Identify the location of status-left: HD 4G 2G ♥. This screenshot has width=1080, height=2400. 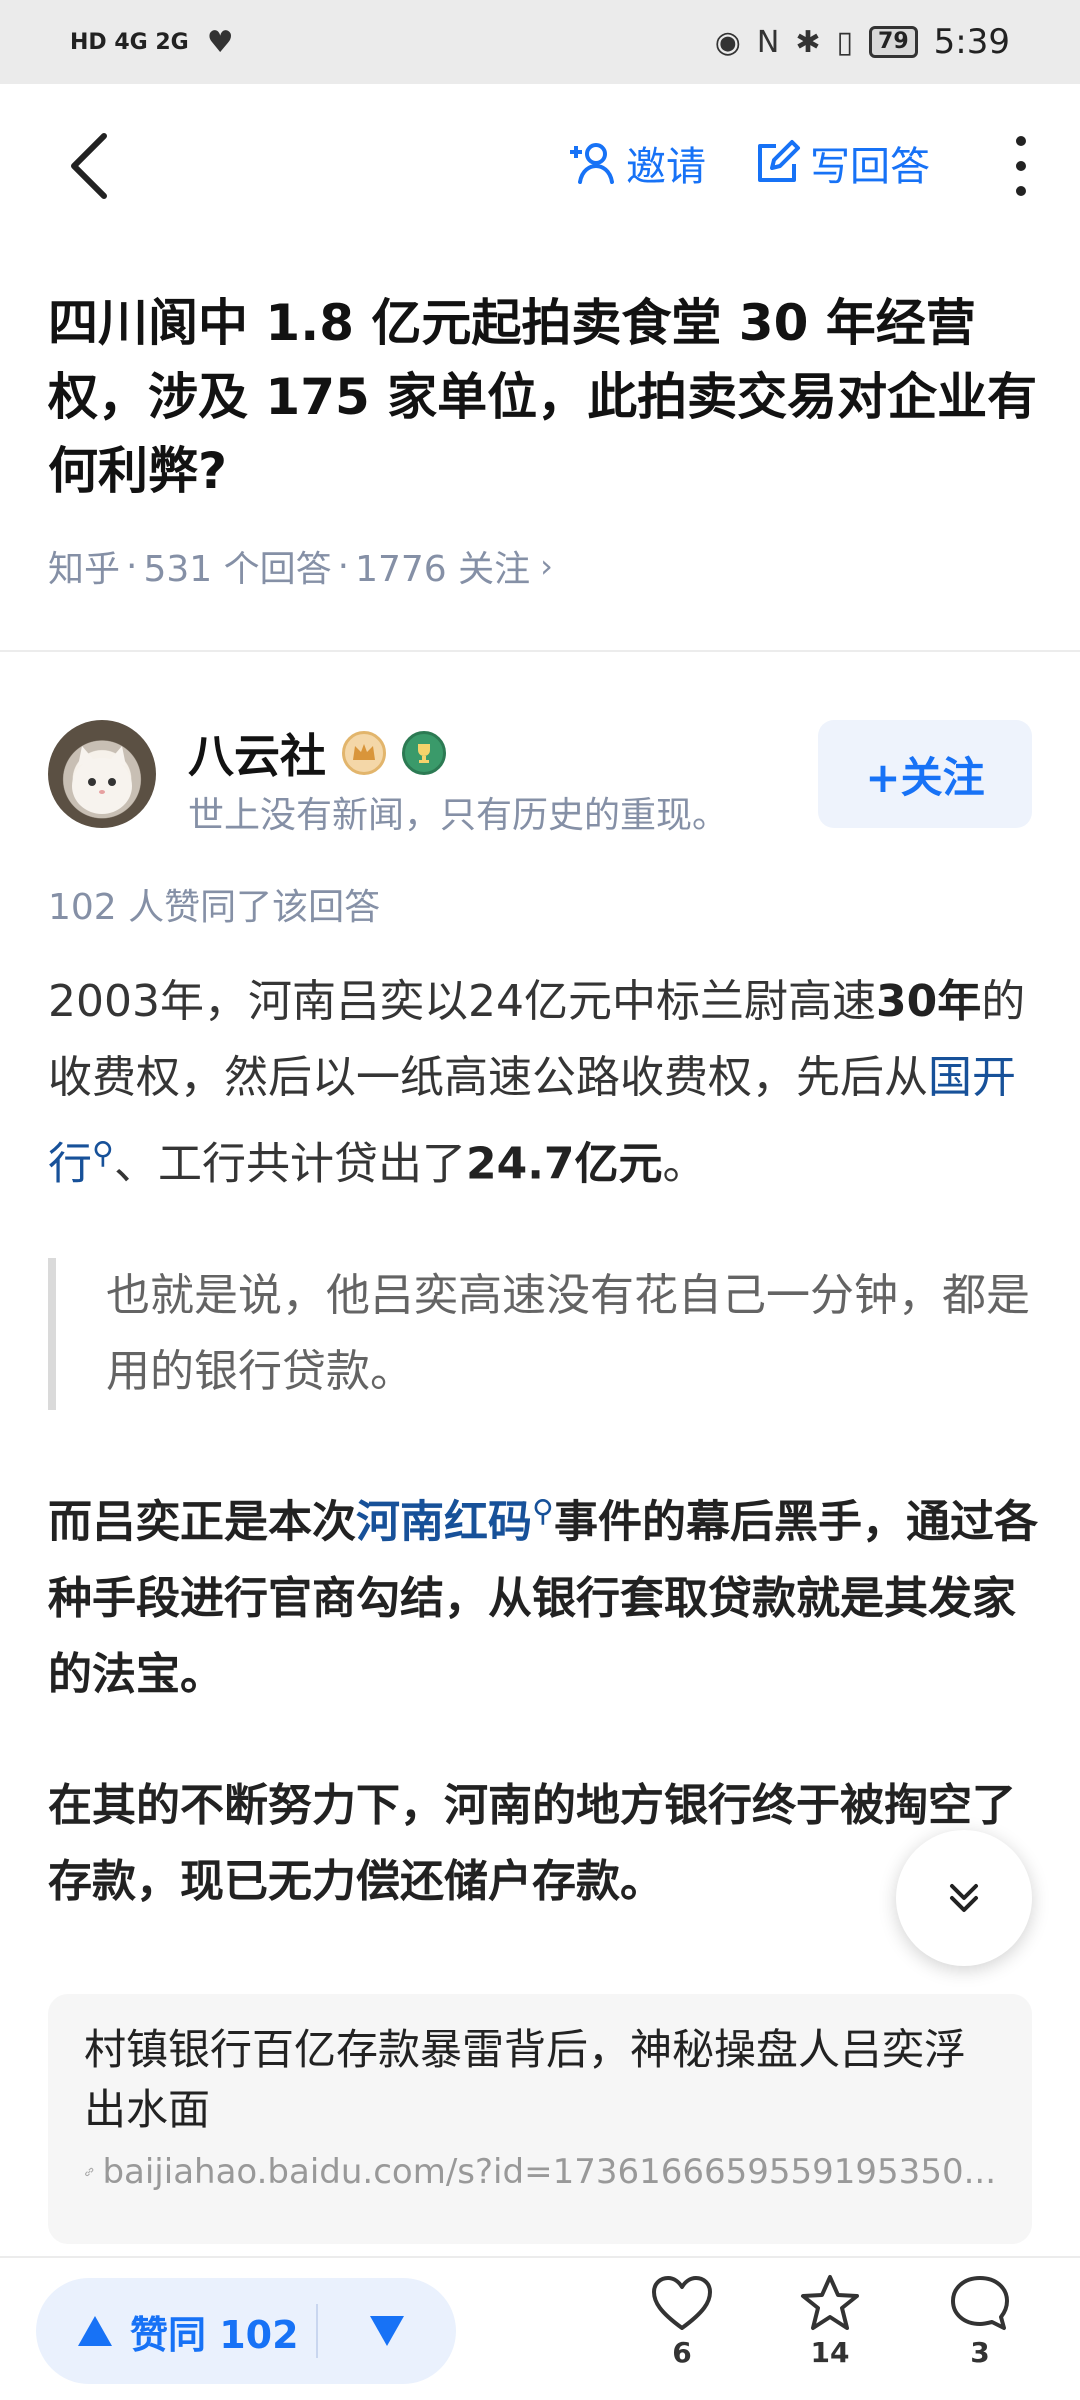
(152, 42).